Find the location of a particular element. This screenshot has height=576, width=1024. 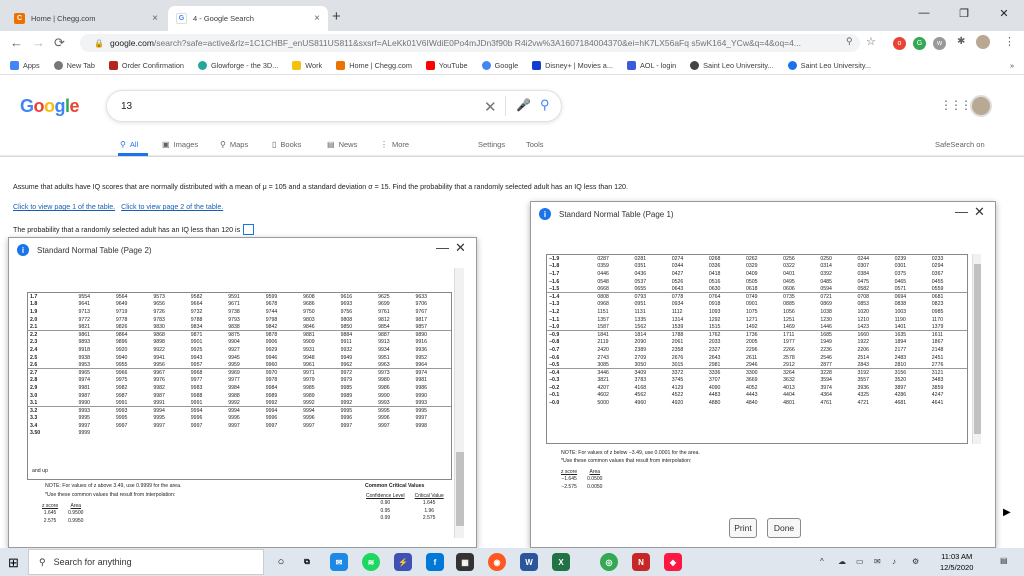

new-tab-button: + is located at coordinates (336, 16).